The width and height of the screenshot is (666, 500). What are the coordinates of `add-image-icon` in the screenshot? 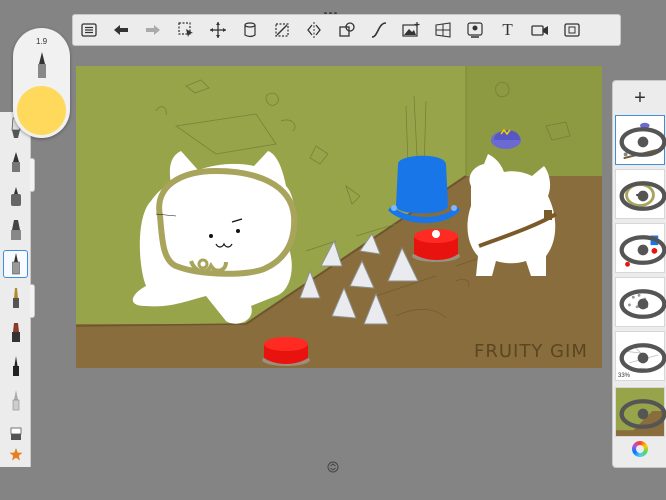 It's located at (411, 29).